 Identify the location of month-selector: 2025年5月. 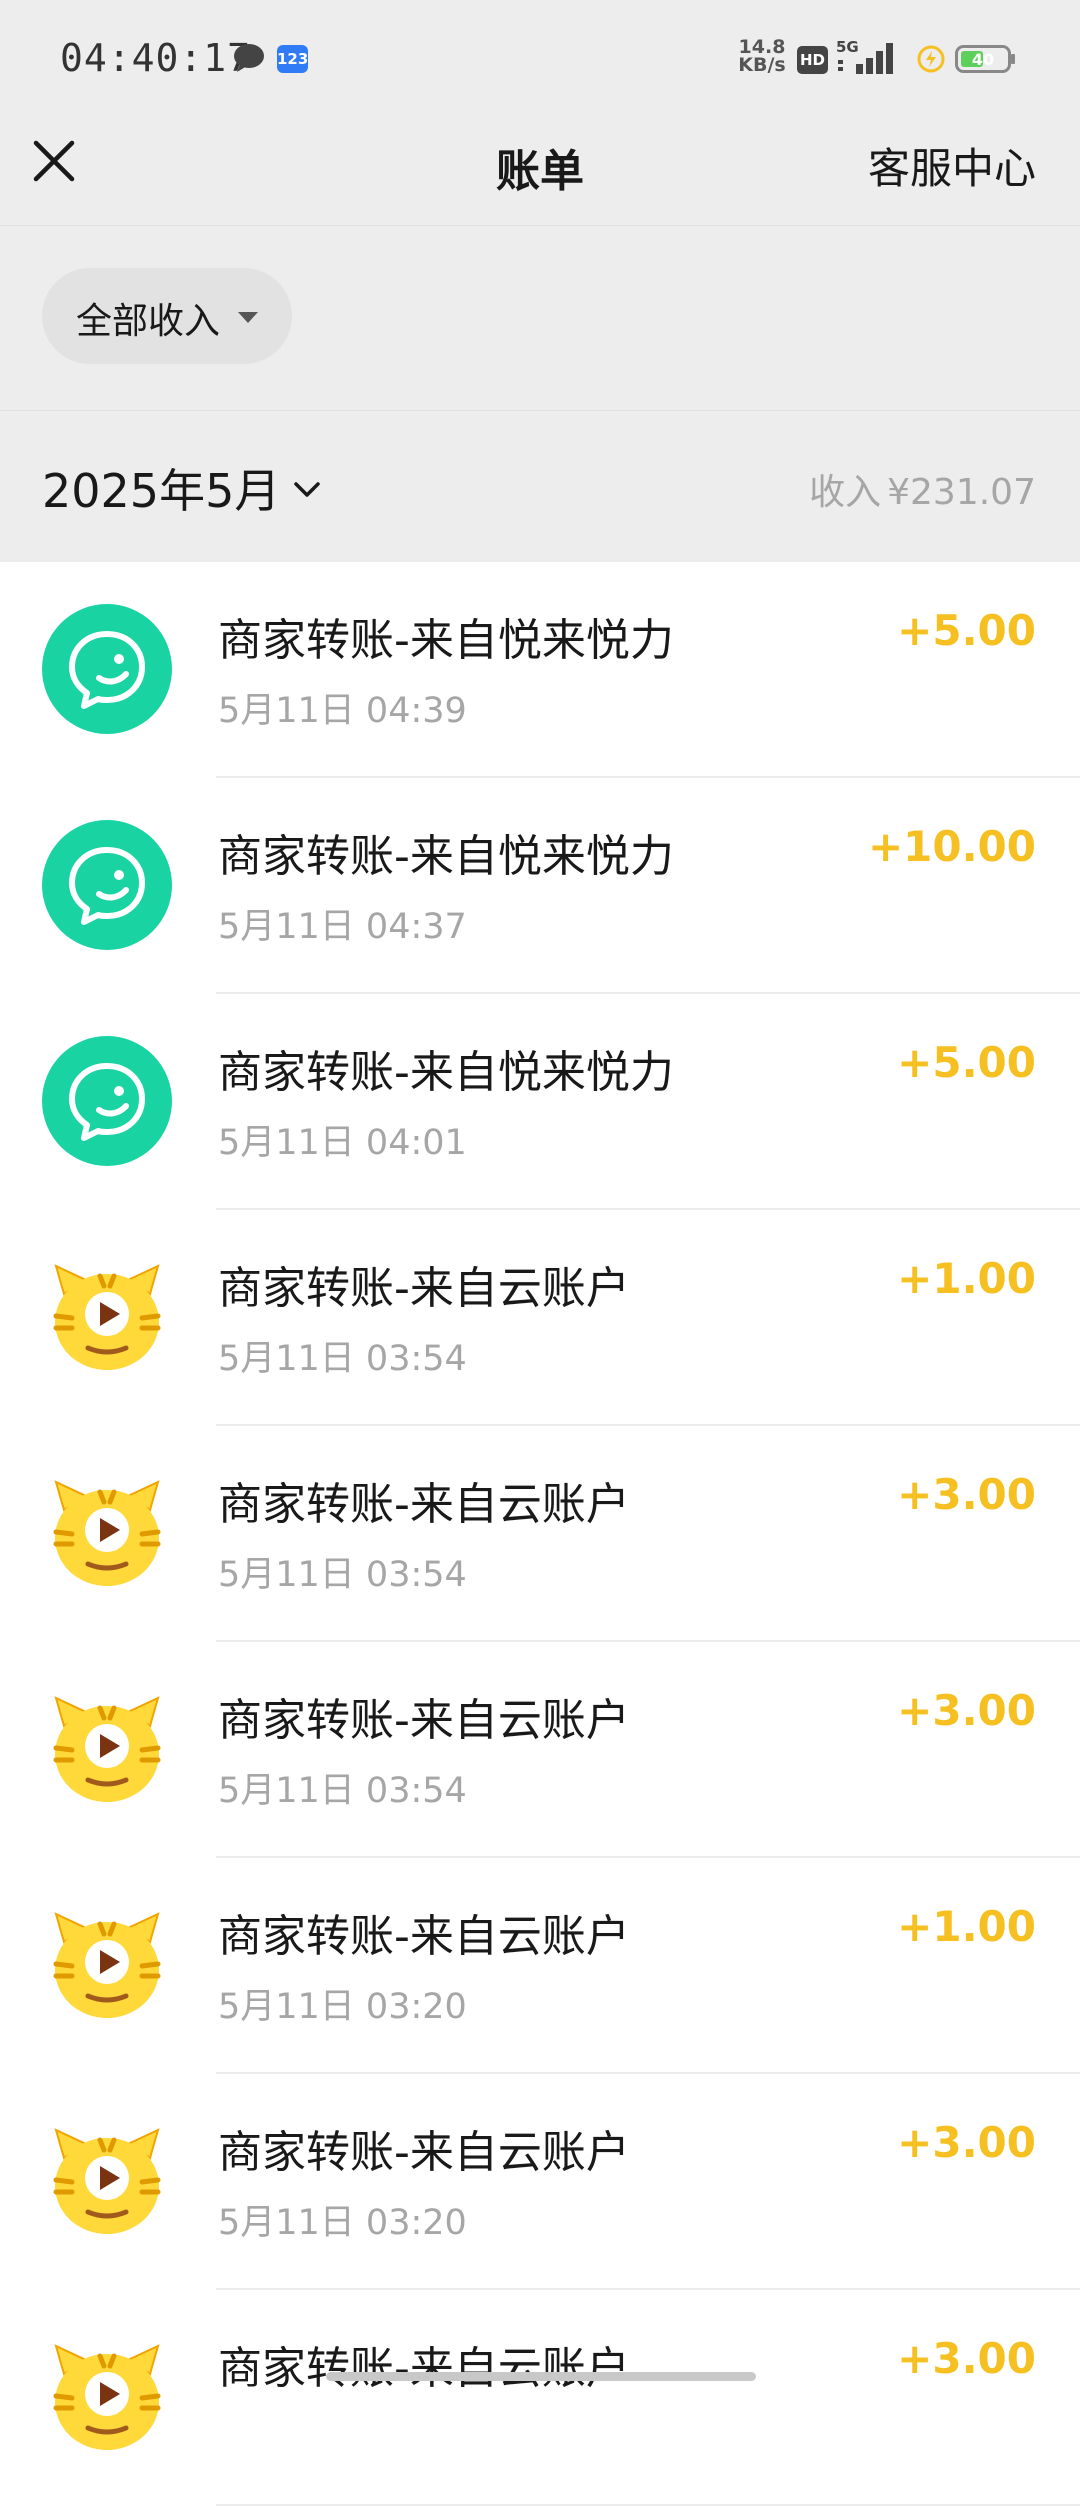
(183, 488).